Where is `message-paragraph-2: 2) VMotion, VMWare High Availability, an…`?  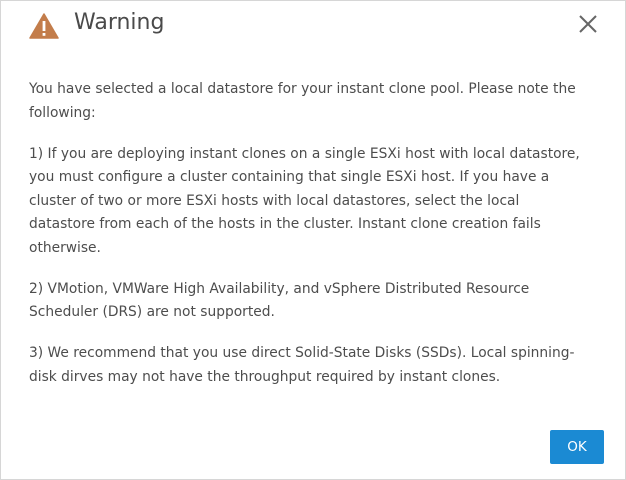 message-paragraph-2: 2) VMotion, VMWare High Availability, an… is located at coordinates (279, 300).